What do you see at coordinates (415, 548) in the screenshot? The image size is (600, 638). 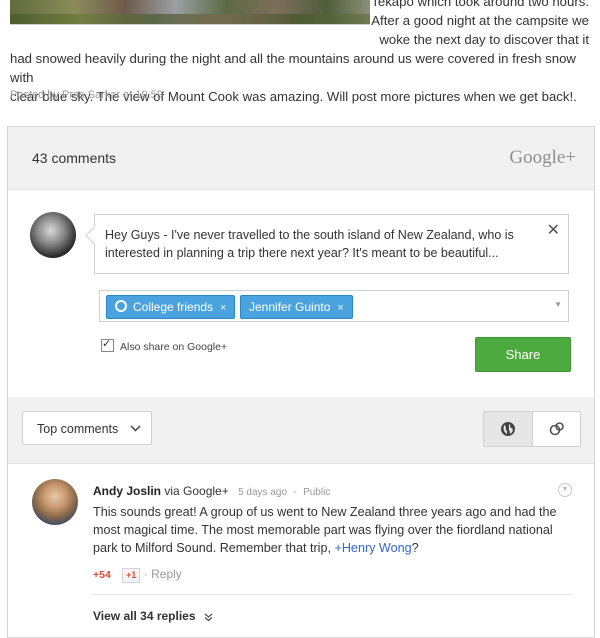 I see `comment-text-part: ?` at bounding box center [415, 548].